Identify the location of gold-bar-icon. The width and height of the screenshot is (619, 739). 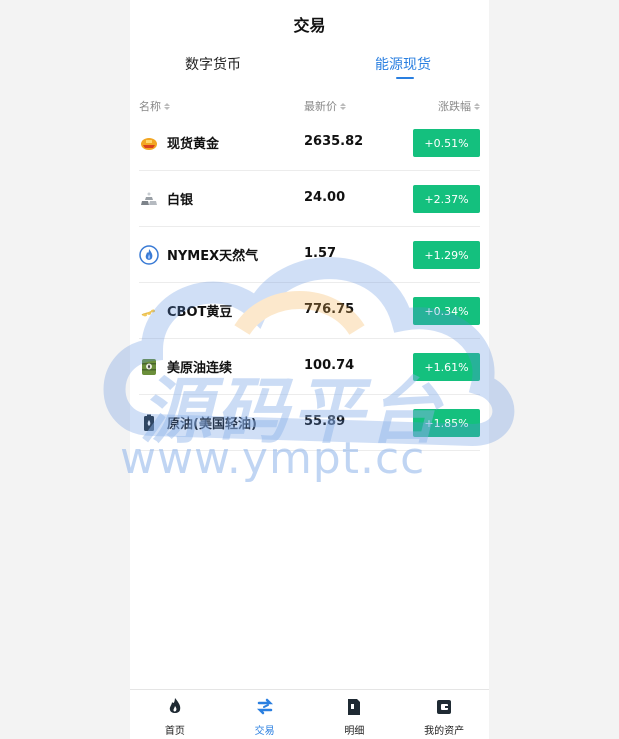
(149, 144).